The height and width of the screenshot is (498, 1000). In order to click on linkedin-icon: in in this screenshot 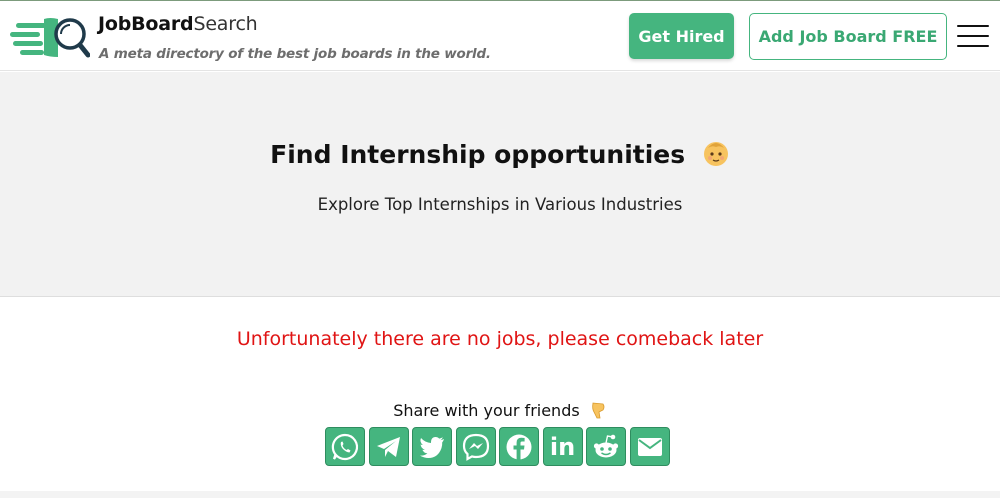, I will do `click(562, 446)`.